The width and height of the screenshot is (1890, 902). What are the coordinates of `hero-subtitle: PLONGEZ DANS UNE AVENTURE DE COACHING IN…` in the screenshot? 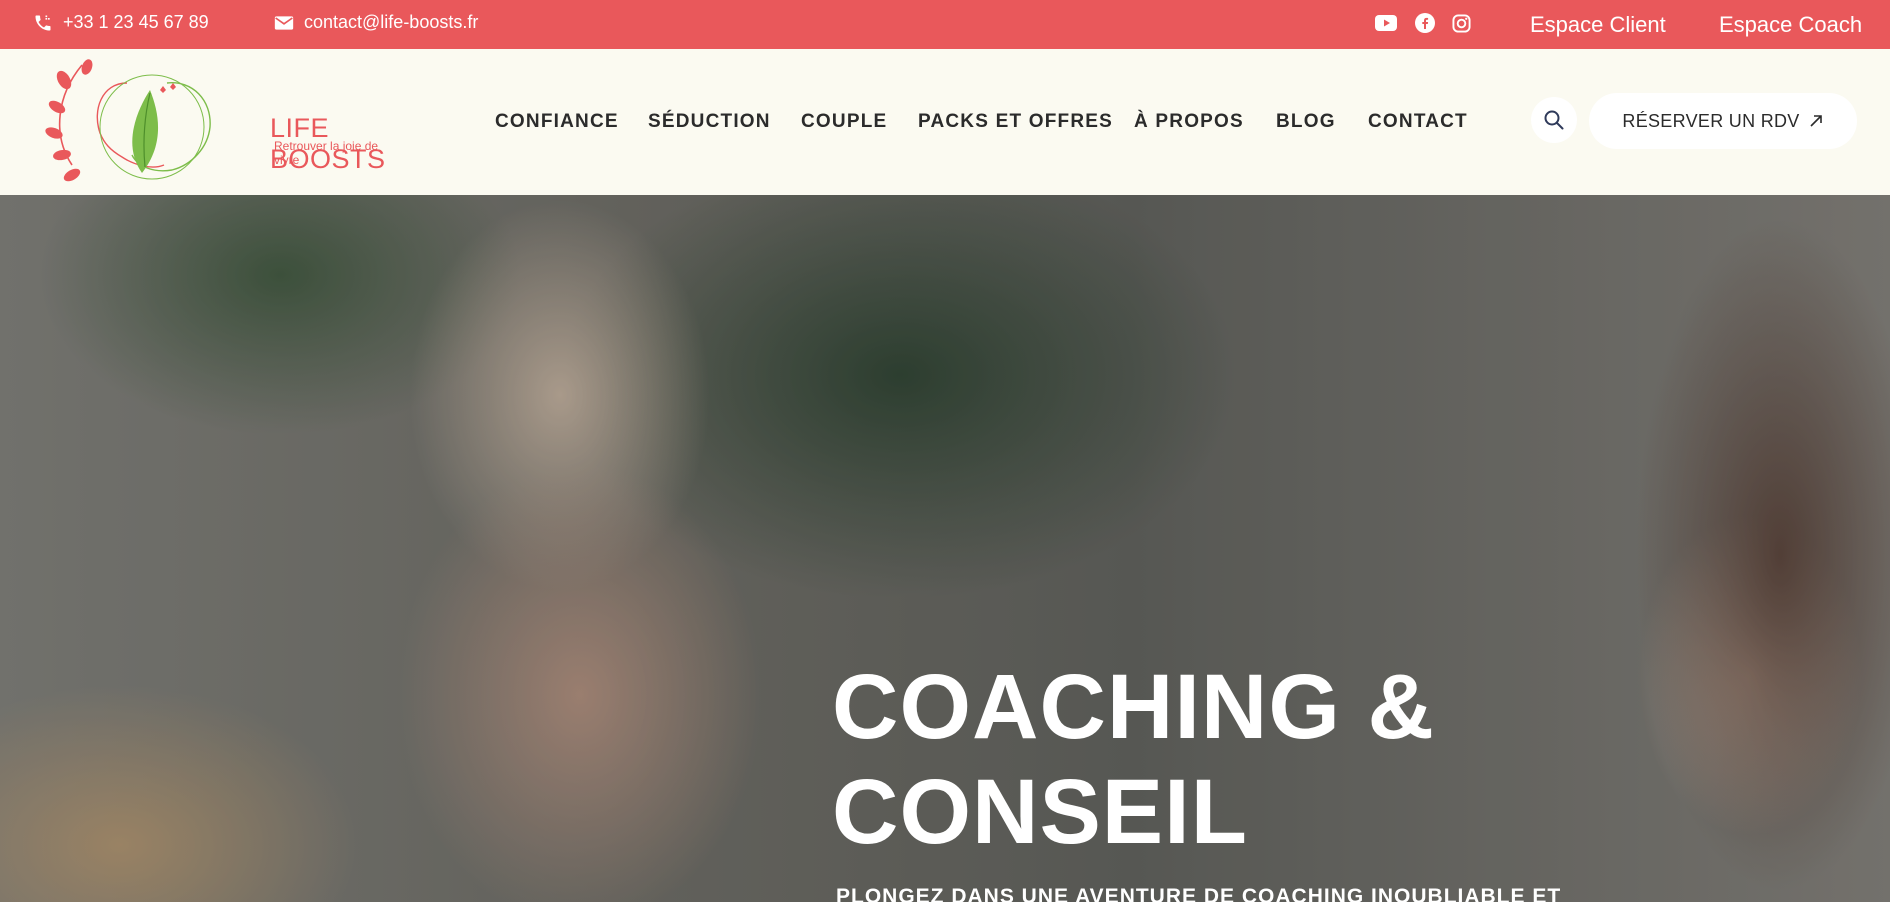 It's located at (1199, 893).